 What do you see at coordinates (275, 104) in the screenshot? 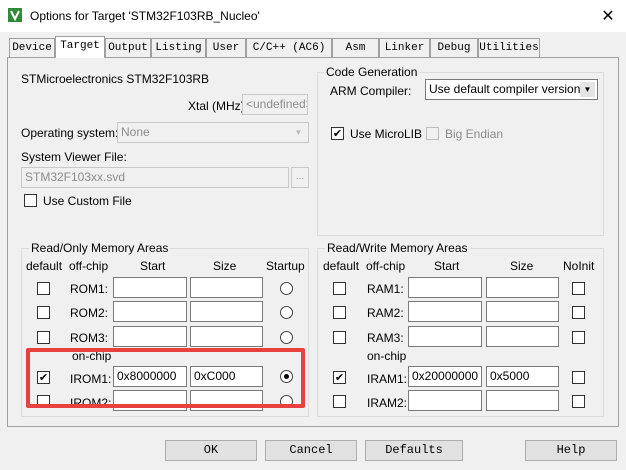
I see `xtal-field: <undefined>` at bounding box center [275, 104].